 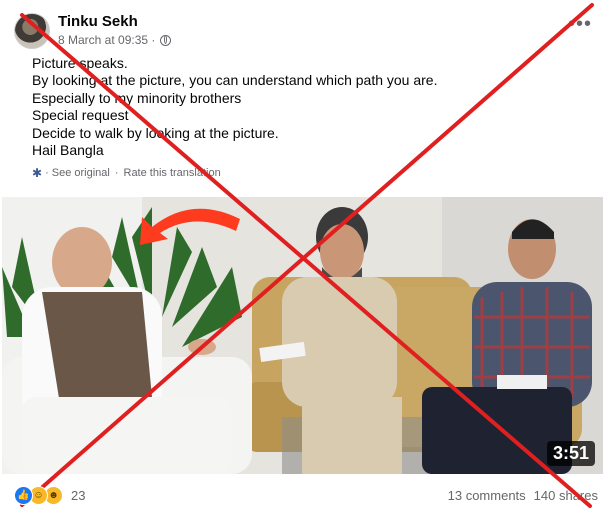 What do you see at coordinates (68, 150) in the screenshot?
I see `post-text-line: Hail Bangla` at bounding box center [68, 150].